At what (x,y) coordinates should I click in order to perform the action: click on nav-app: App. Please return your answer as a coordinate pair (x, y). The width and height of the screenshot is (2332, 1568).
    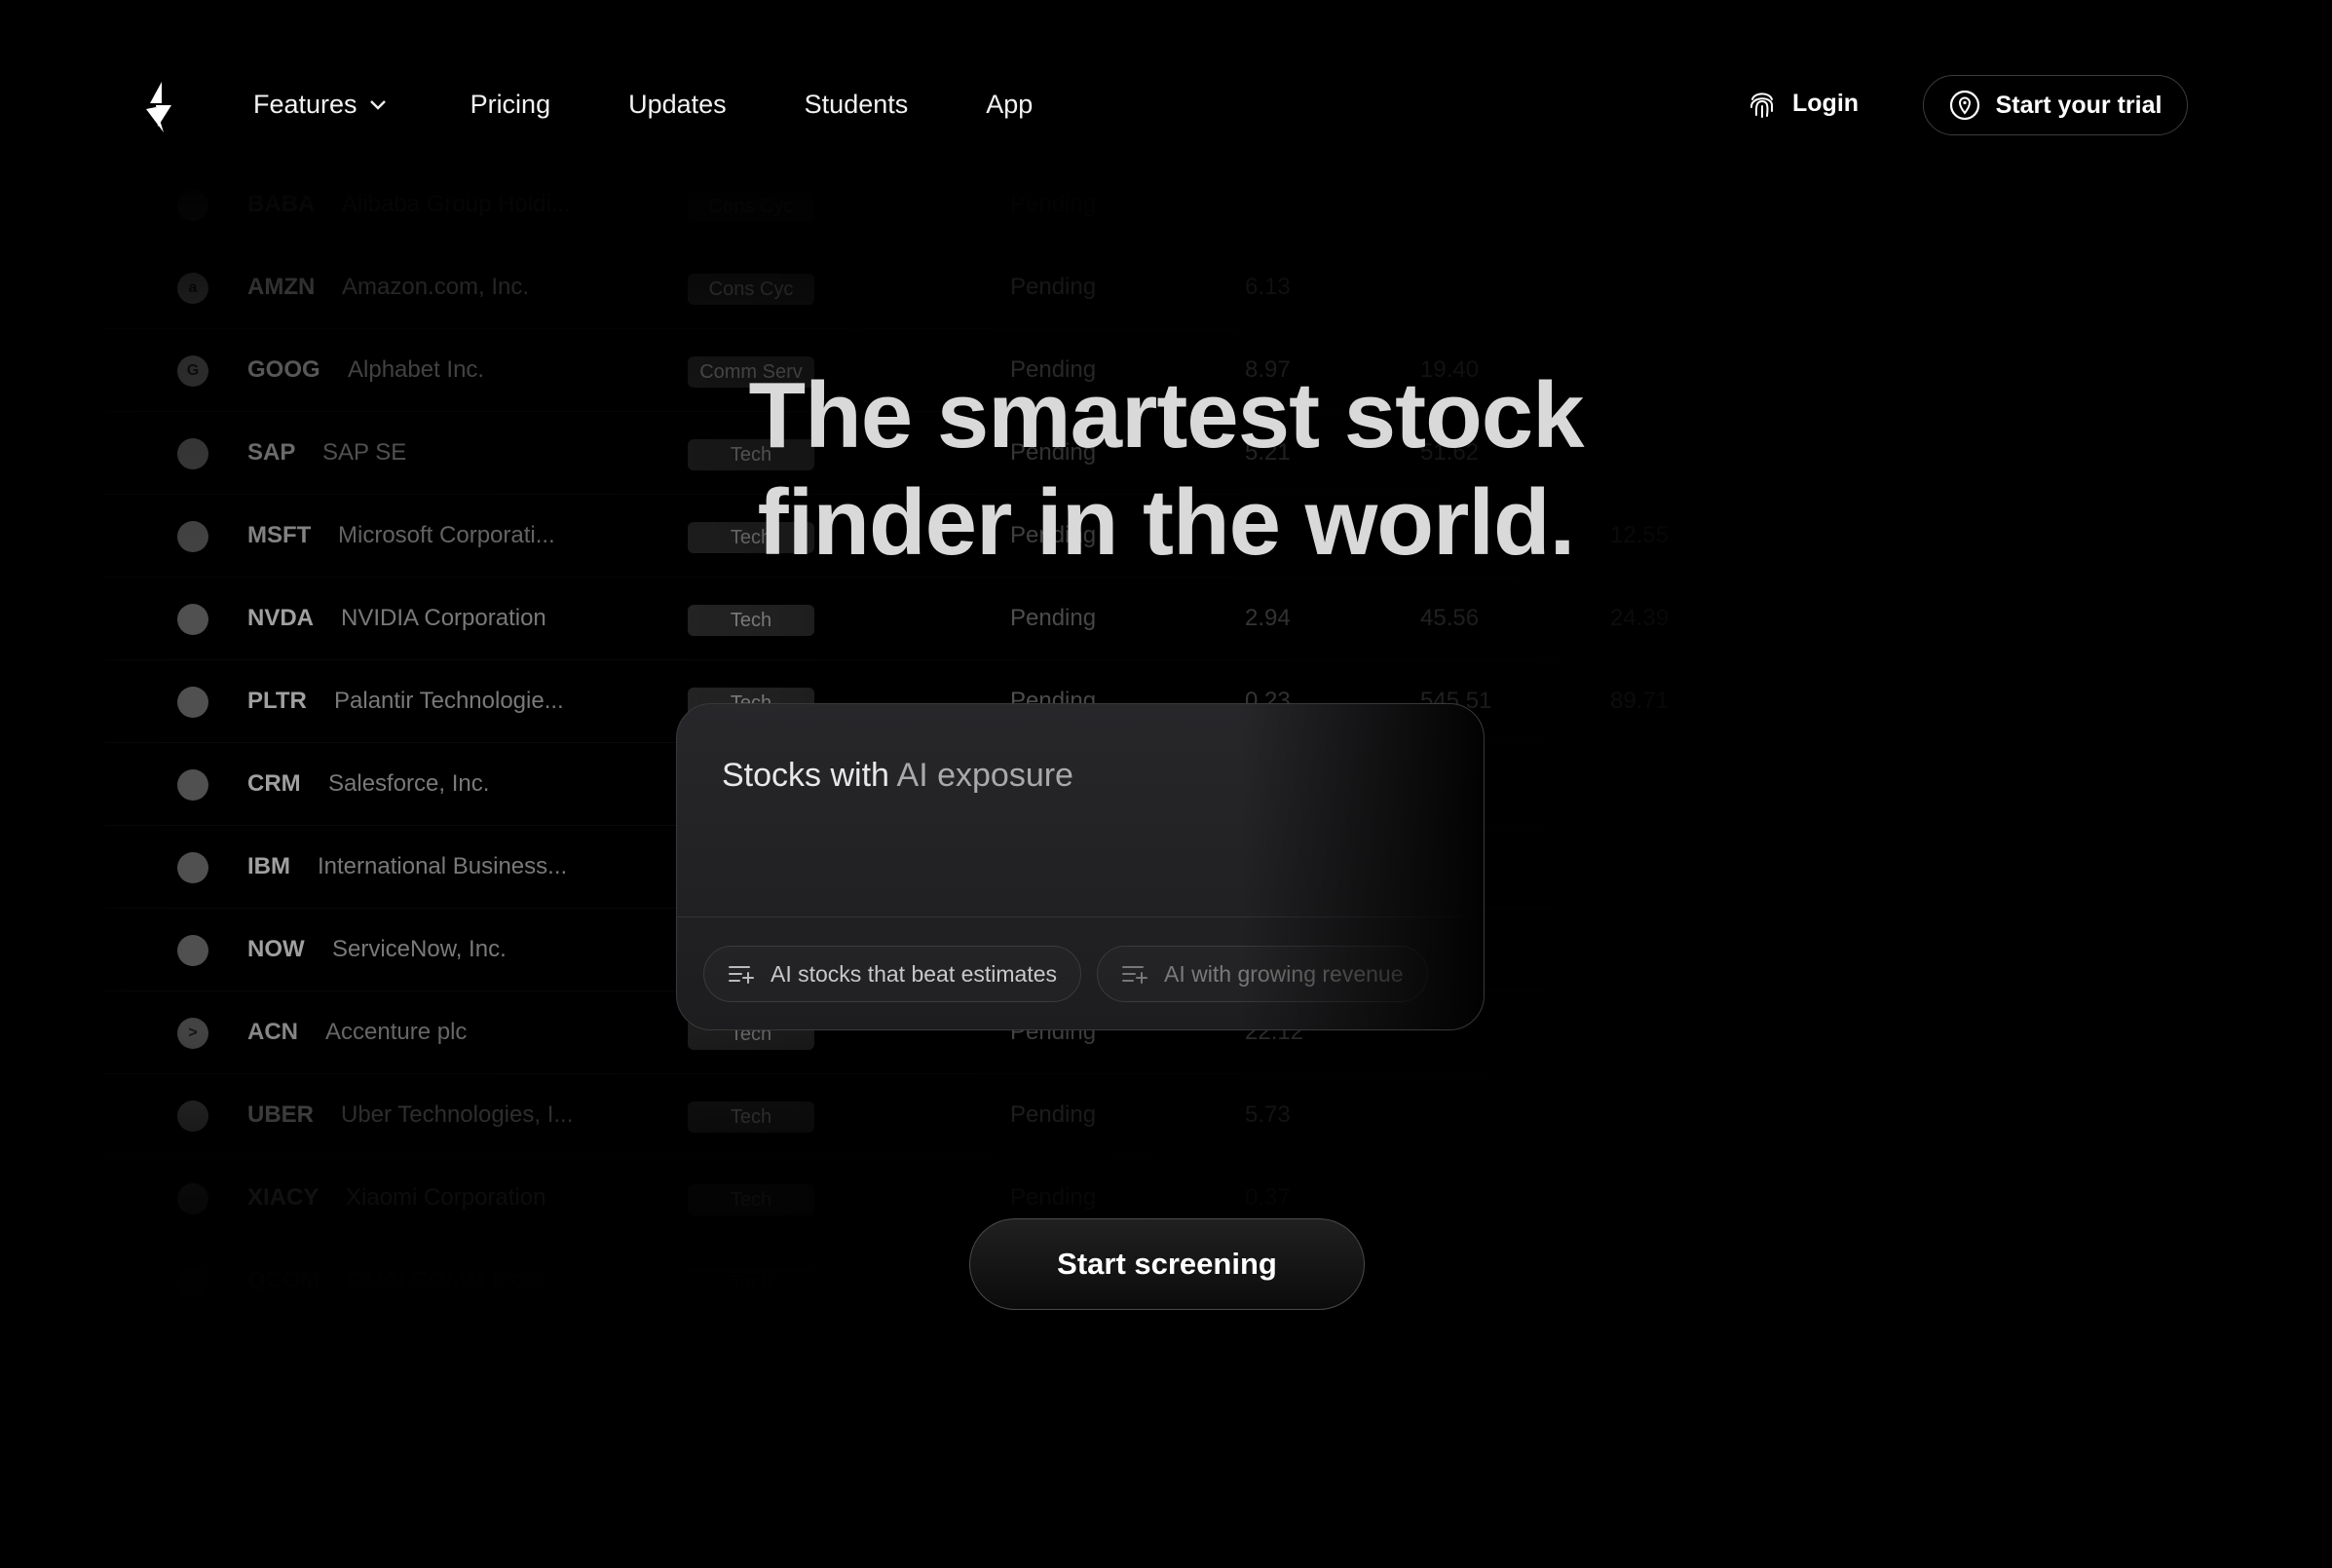
    Looking at the image, I should click on (1009, 105).